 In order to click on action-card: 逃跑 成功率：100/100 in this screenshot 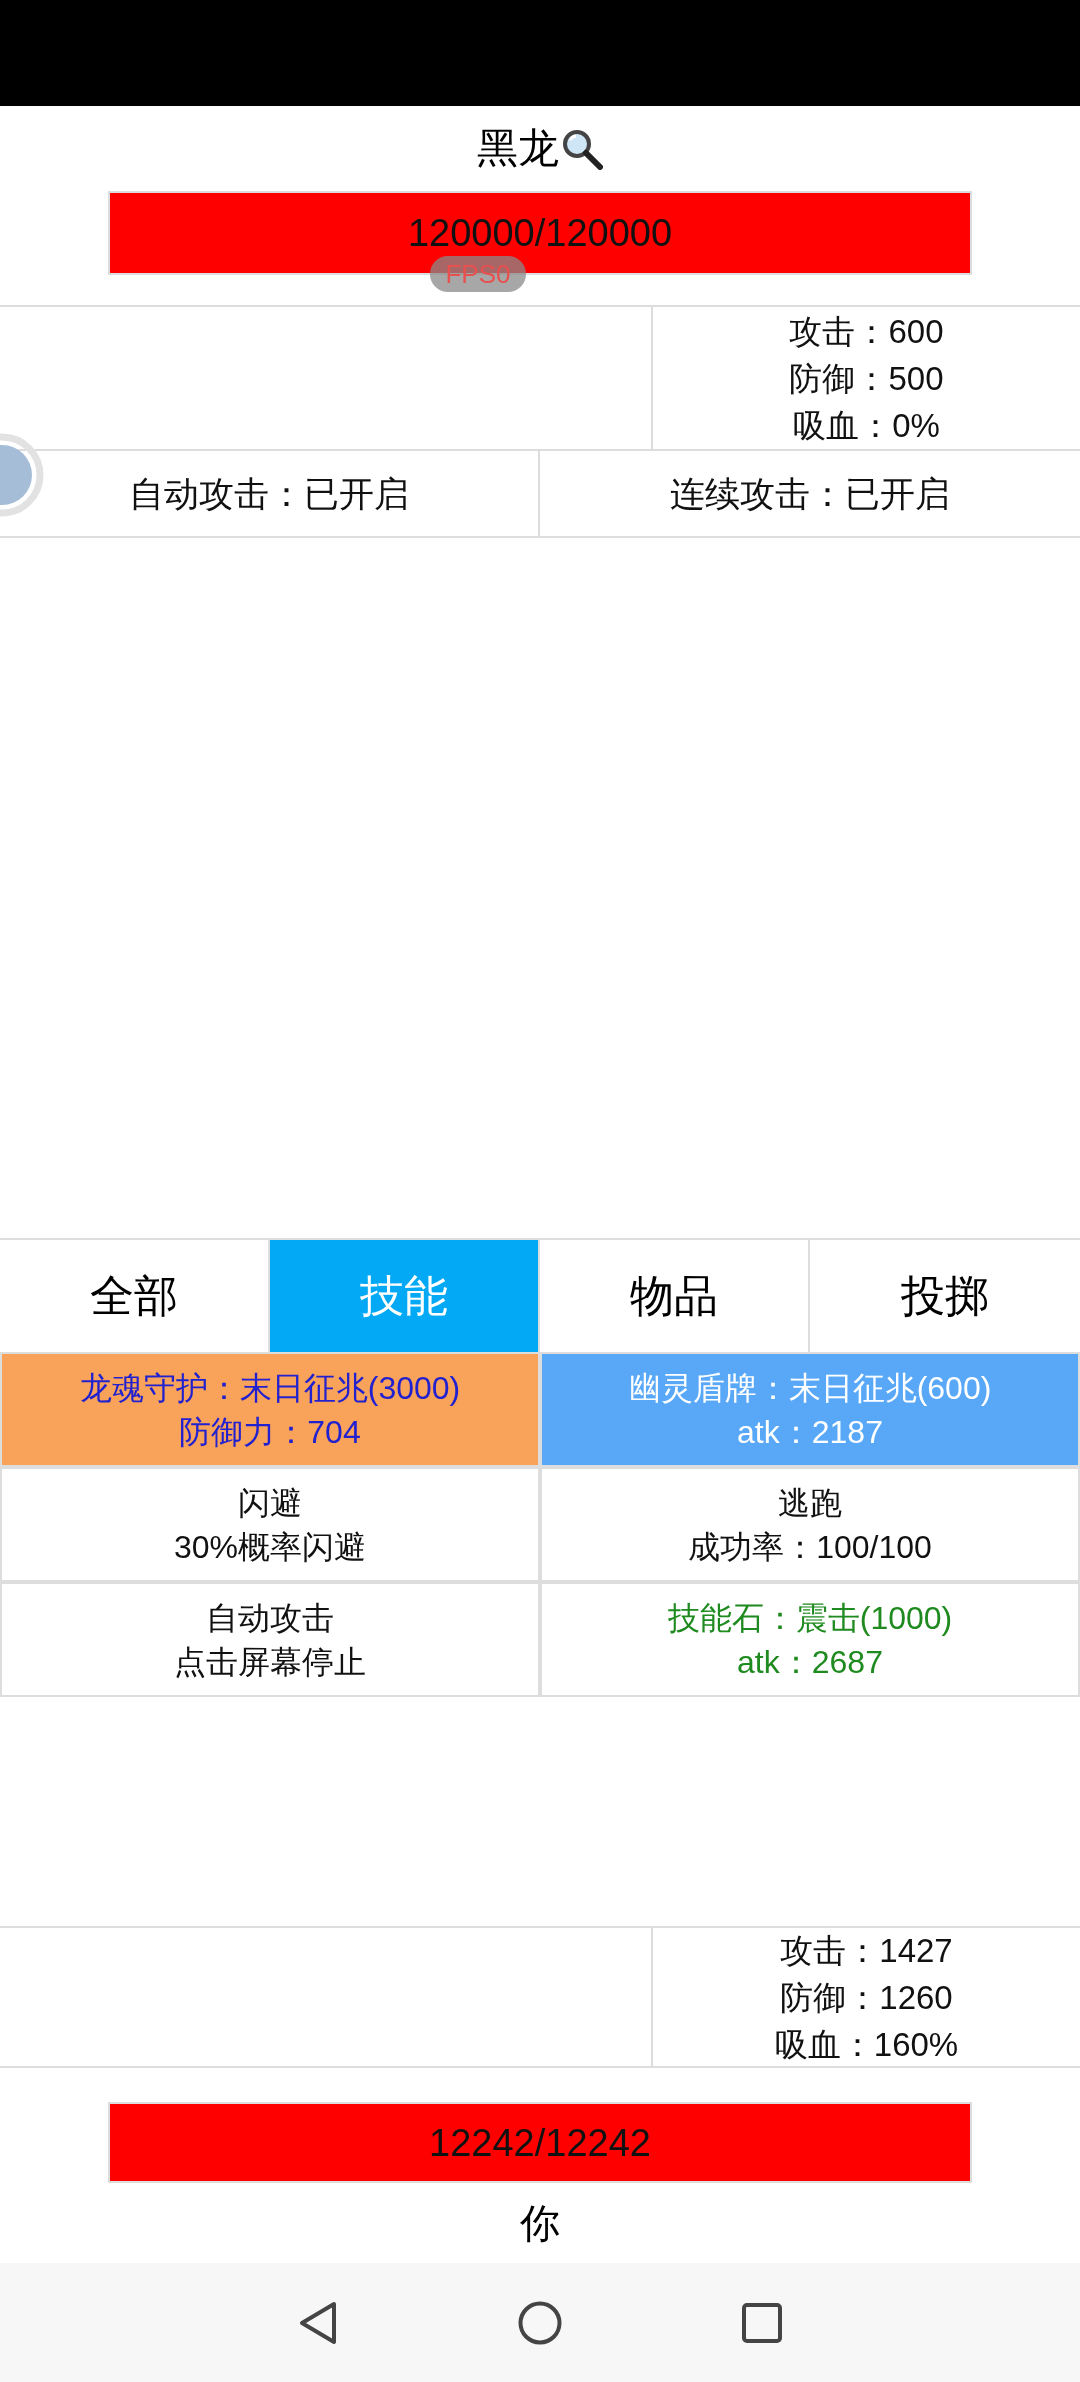, I will do `click(810, 1524)`.